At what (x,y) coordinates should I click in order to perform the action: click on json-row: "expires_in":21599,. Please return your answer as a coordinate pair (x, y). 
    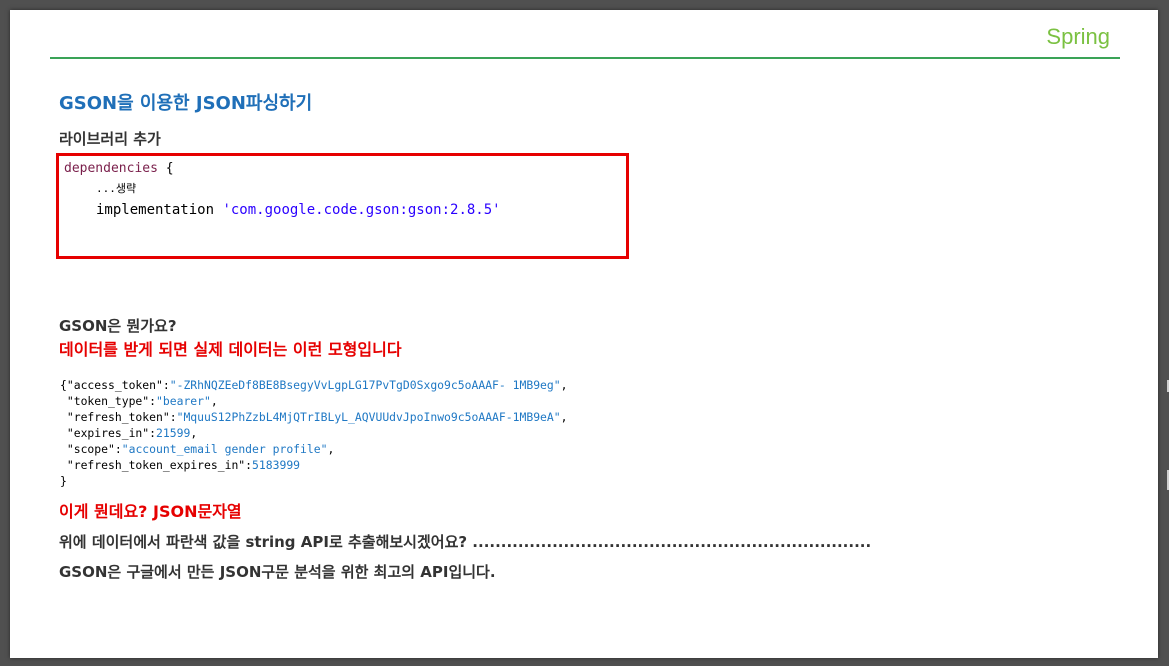
    Looking at the image, I should click on (314, 433).